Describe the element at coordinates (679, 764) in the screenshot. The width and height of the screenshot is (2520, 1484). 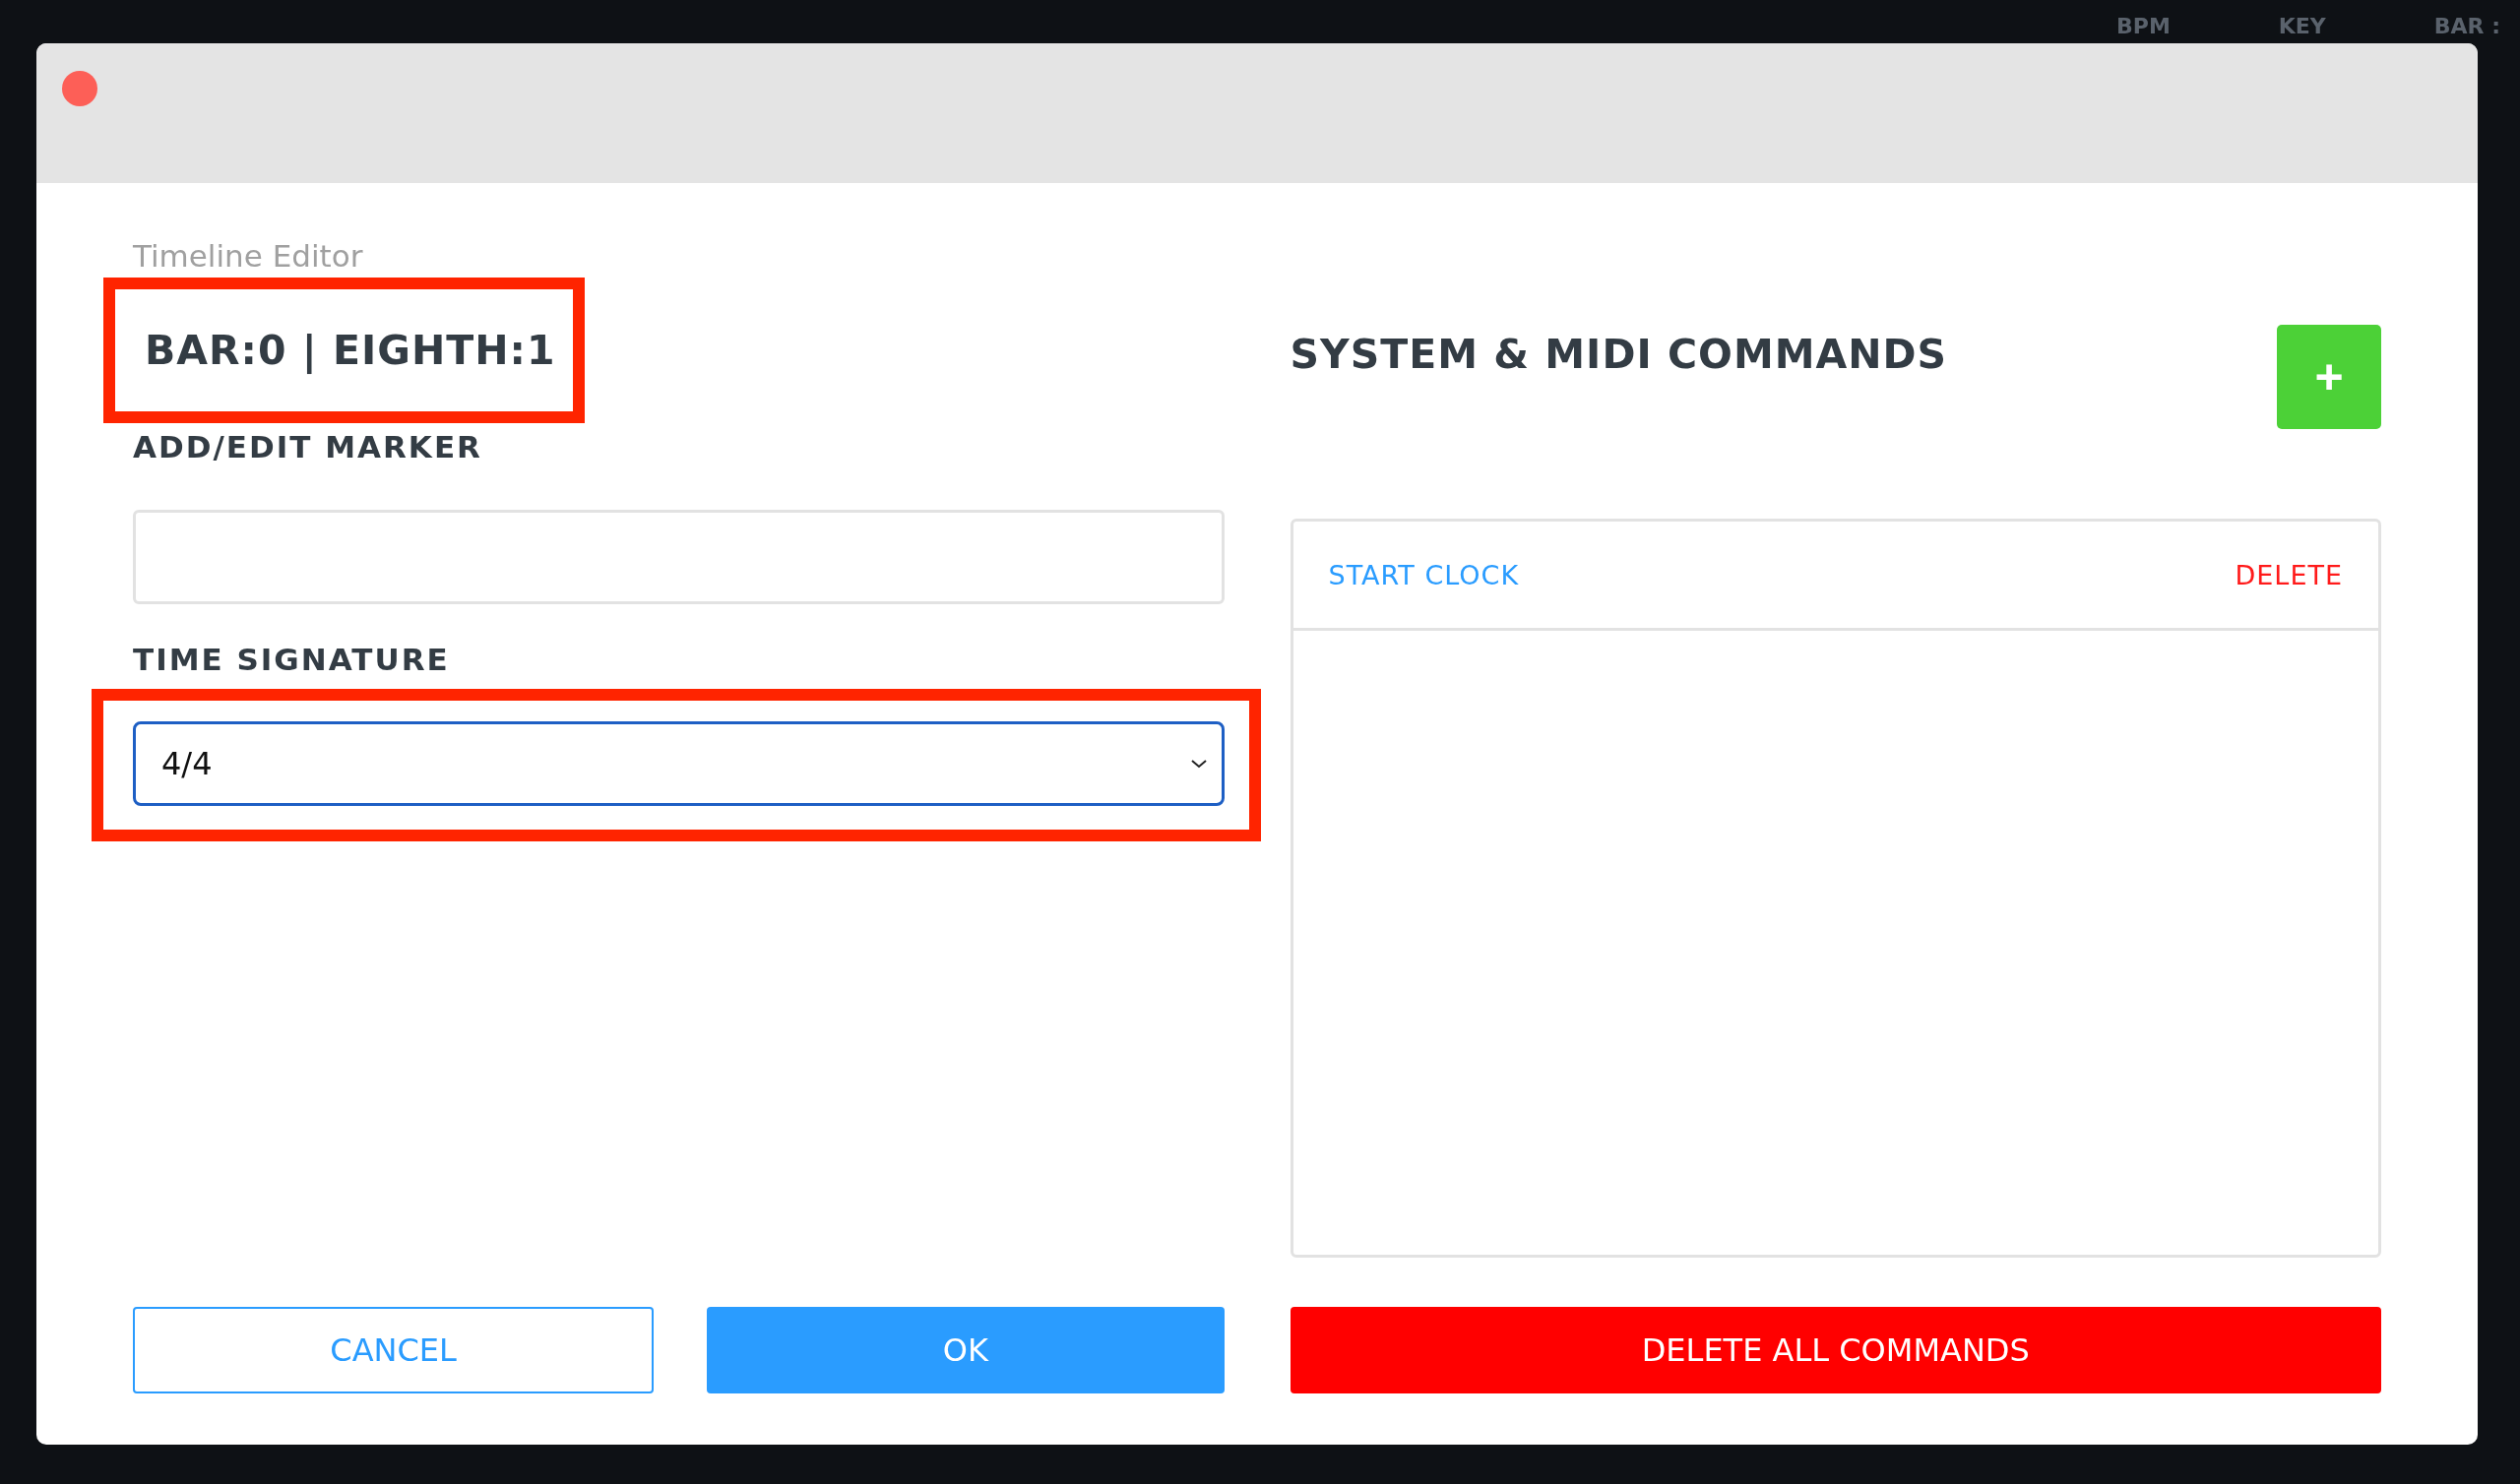
I see `time-signature-dropdown: 4/4` at that location.